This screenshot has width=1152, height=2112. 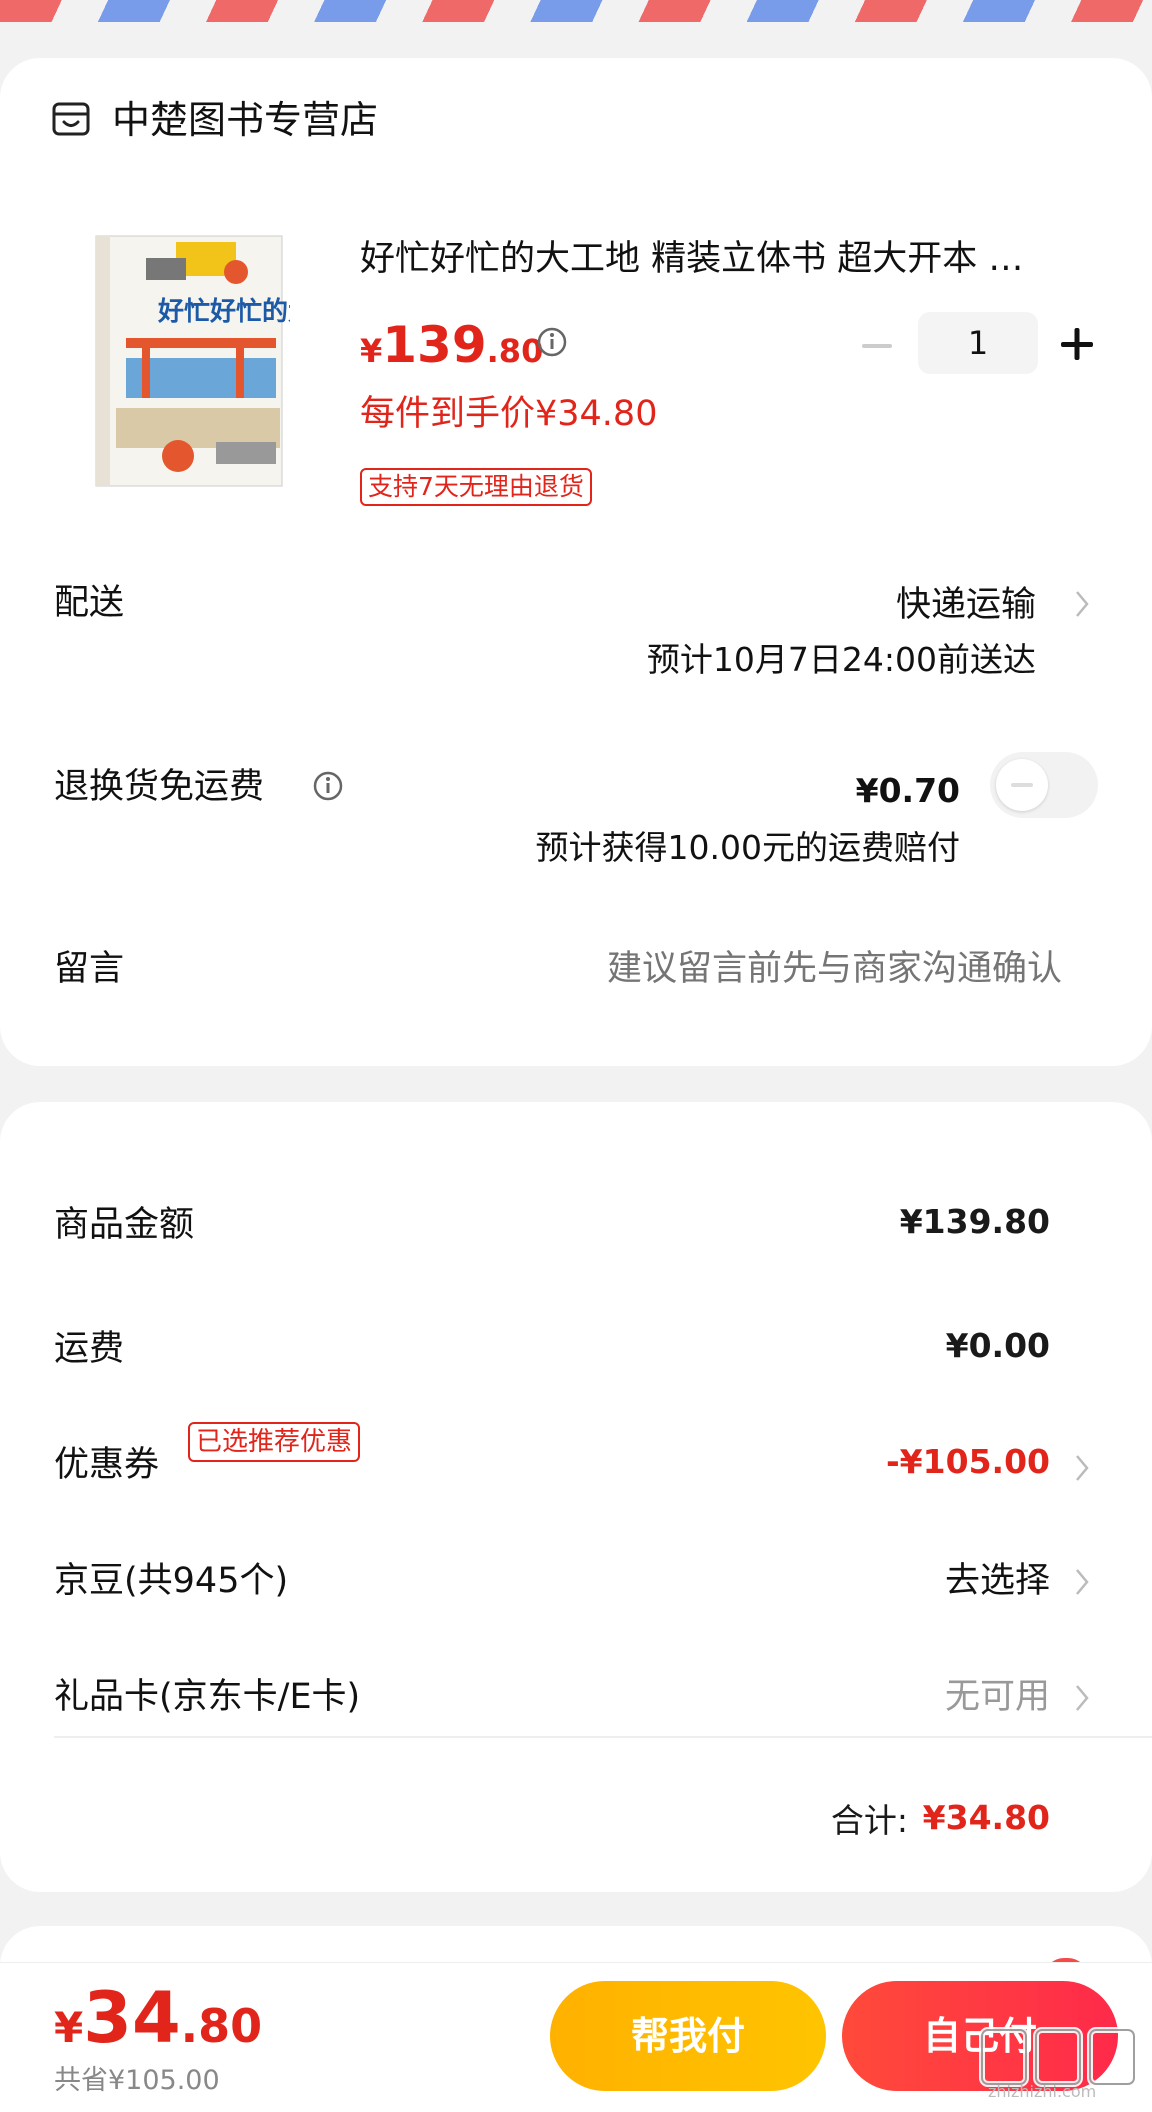 I want to click on pay-integer: 34, so click(x=132, y=2018).